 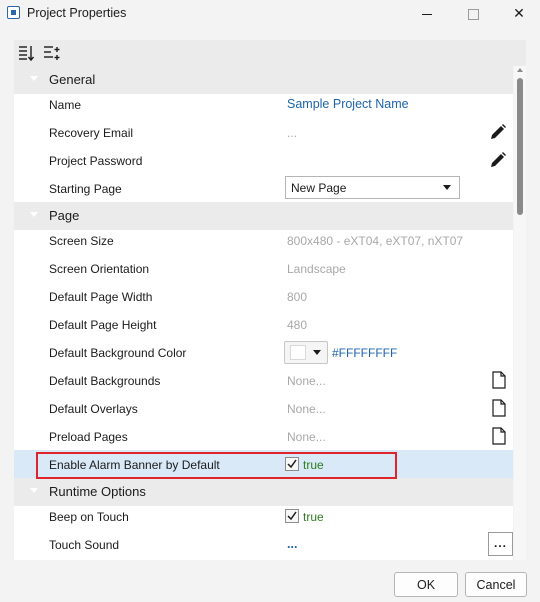 What do you see at coordinates (473, 14) in the screenshot?
I see `maximize-button` at bounding box center [473, 14].